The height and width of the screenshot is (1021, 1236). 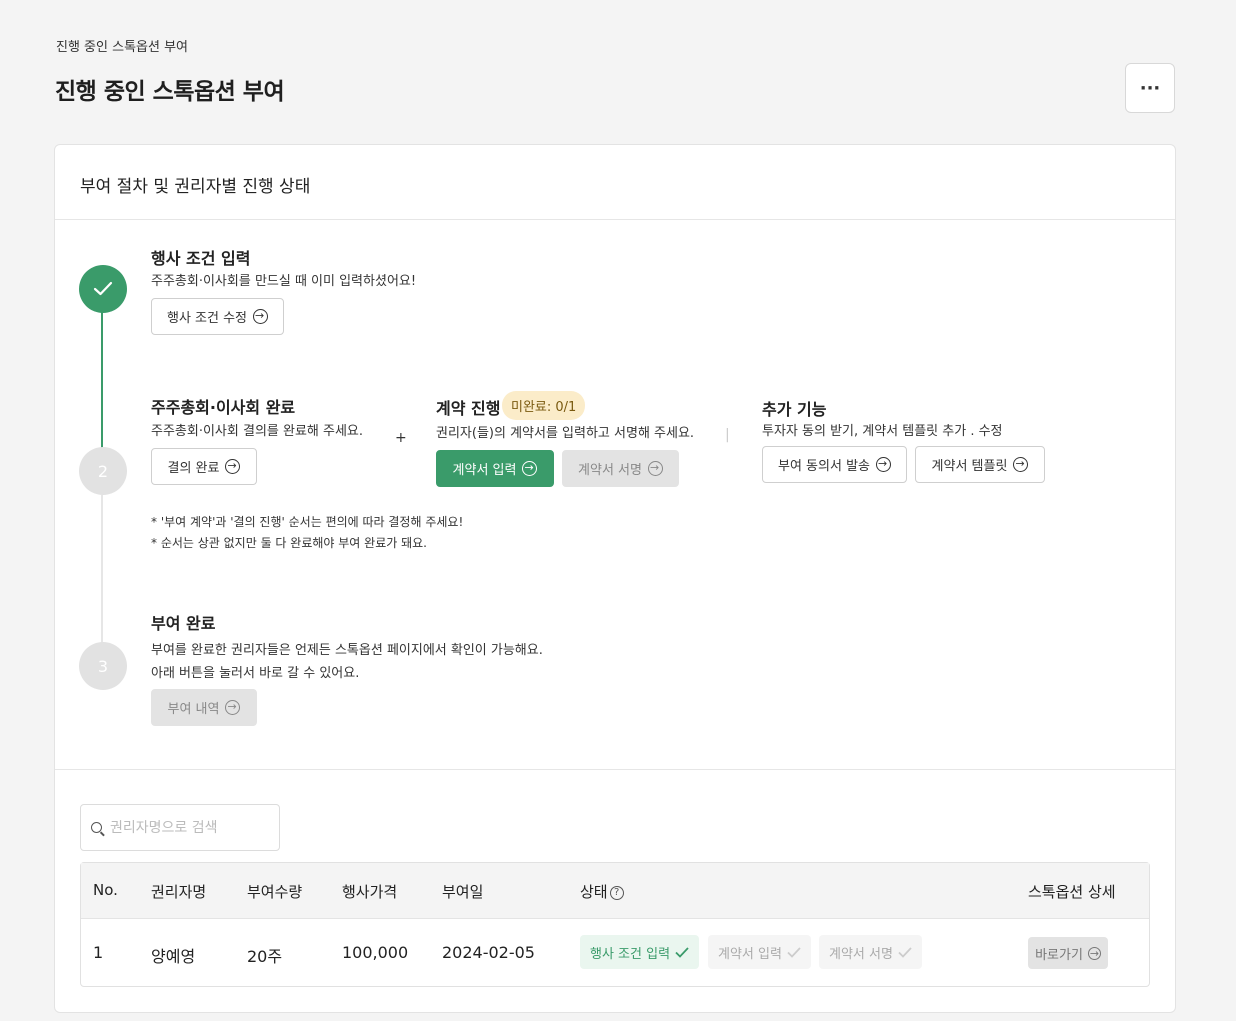 What do you see at coordinates (1059, 955) in the screenshot?
I see `go-to-detail-label: 바로가기` at bounding box center [1059, 955].